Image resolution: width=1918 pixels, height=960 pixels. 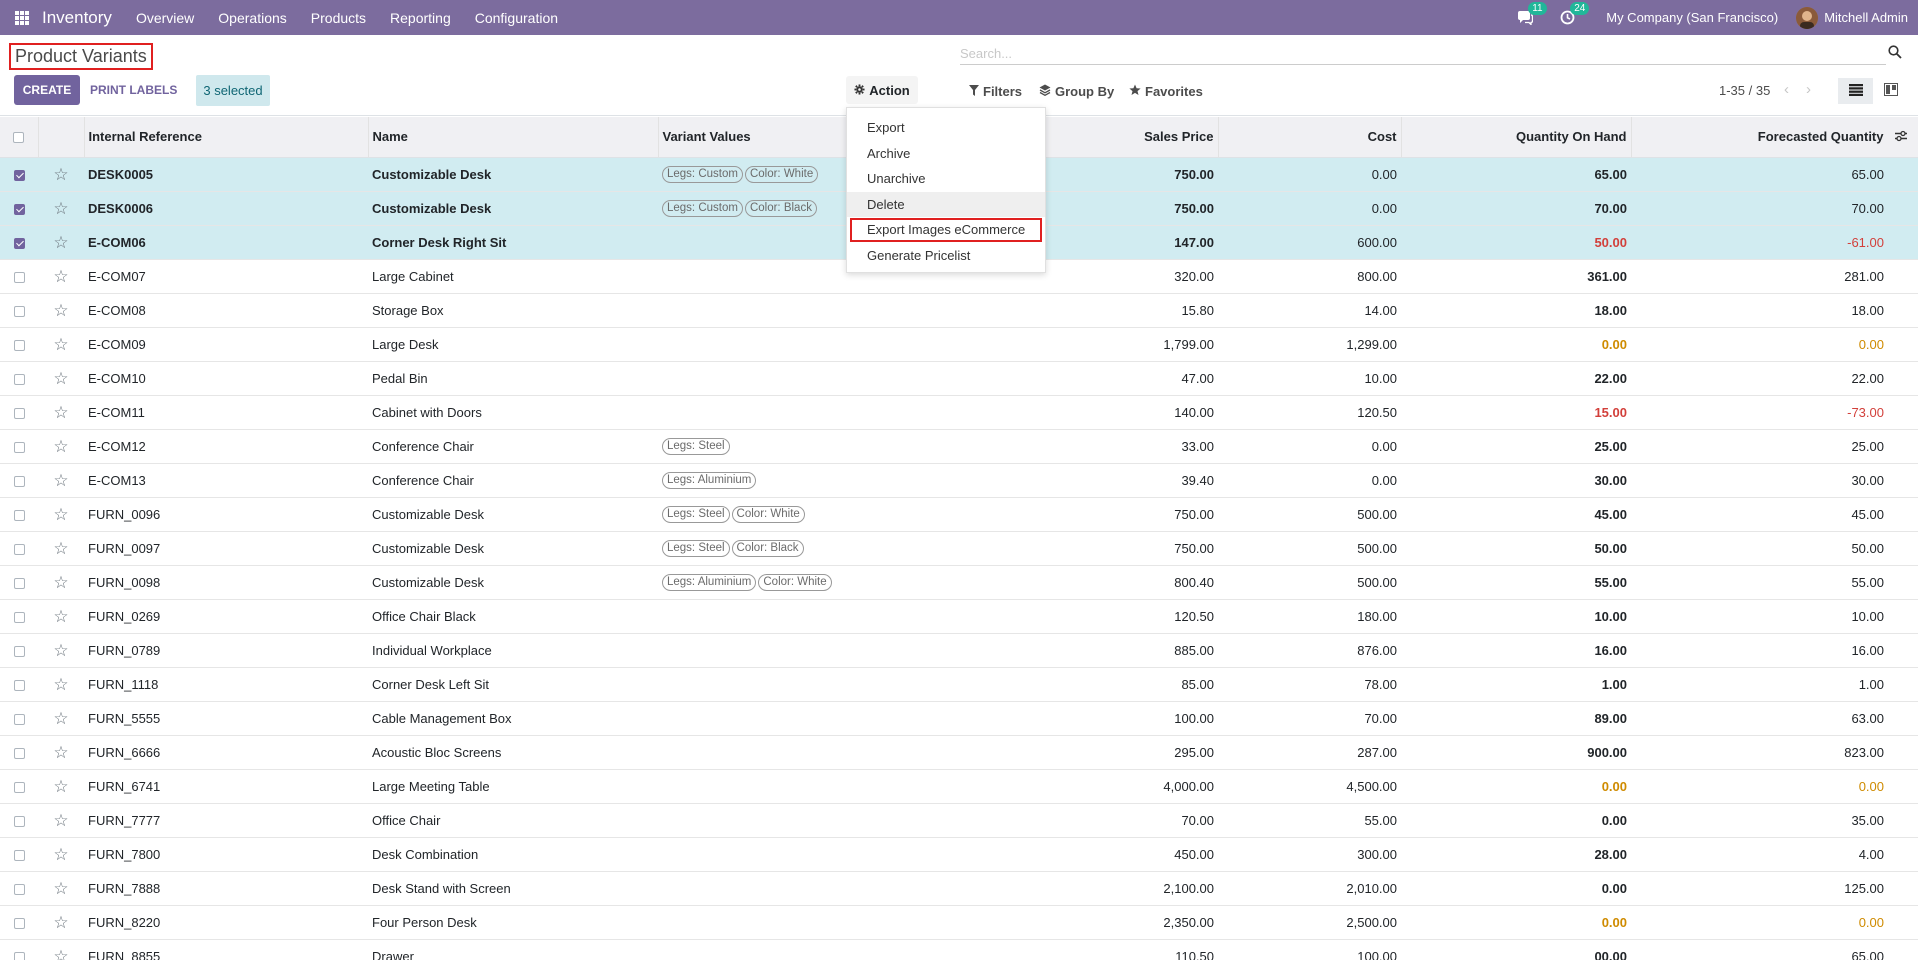 What do you see at coordinates (47, 90) in the screenshot?
I see `create-button: CREATE` at bounding box center [47, 90].